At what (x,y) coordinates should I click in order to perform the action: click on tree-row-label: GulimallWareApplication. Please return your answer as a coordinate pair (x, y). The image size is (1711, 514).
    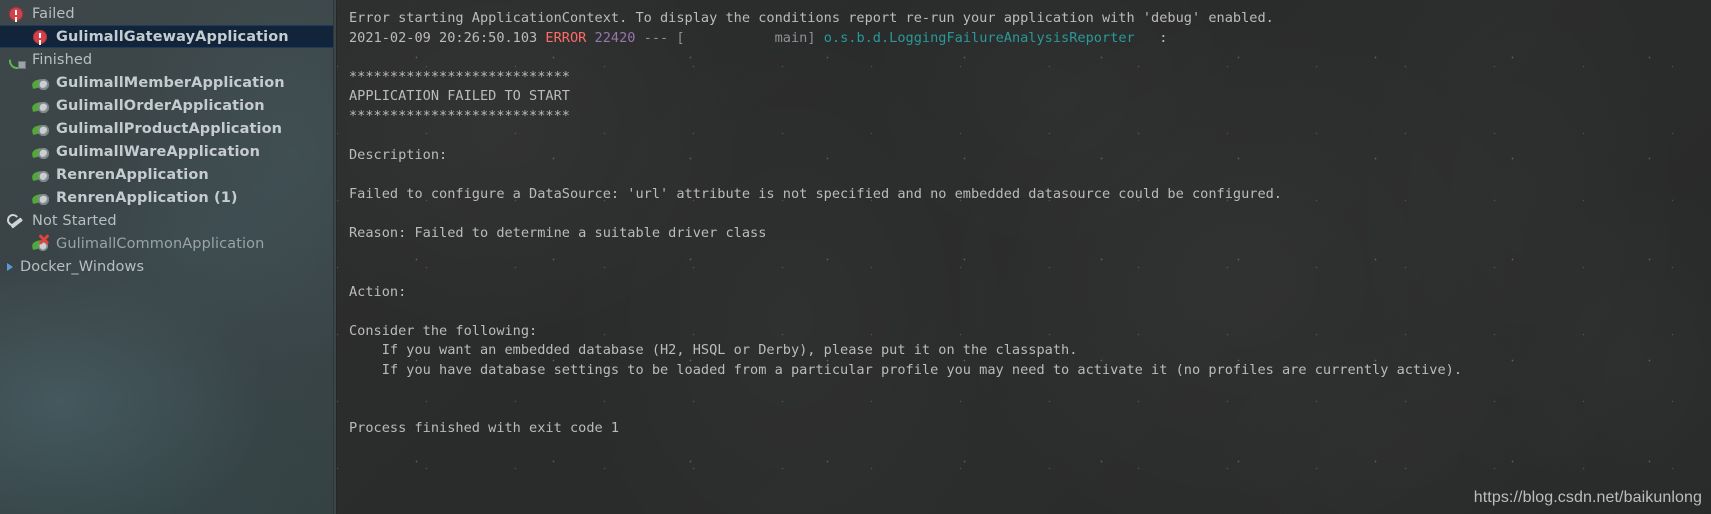
    Looking at the image, I should click on (158, 151).